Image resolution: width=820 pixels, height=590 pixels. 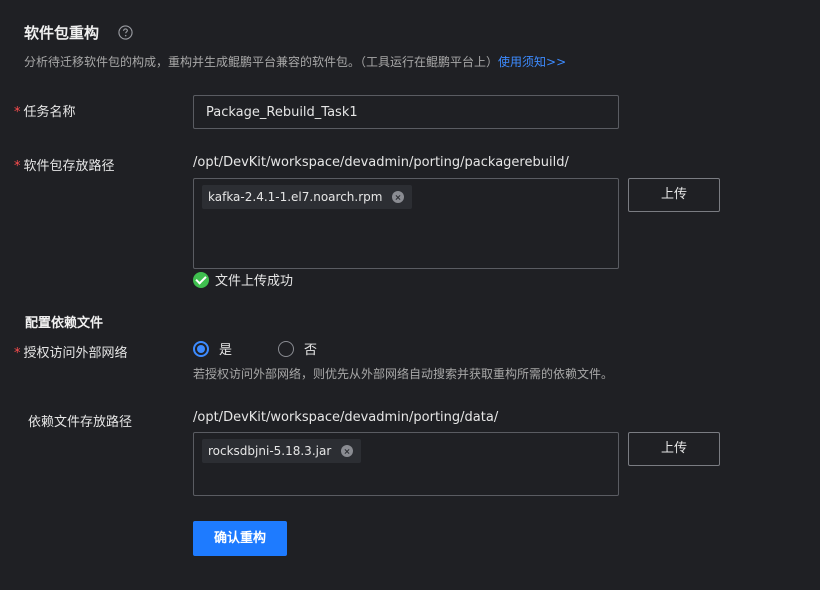 What do you see at coordinates (75, 353) in the screenshot?
I see `network-auth-label-text: 授权访问外部网络` at bounding box center [75, 353].